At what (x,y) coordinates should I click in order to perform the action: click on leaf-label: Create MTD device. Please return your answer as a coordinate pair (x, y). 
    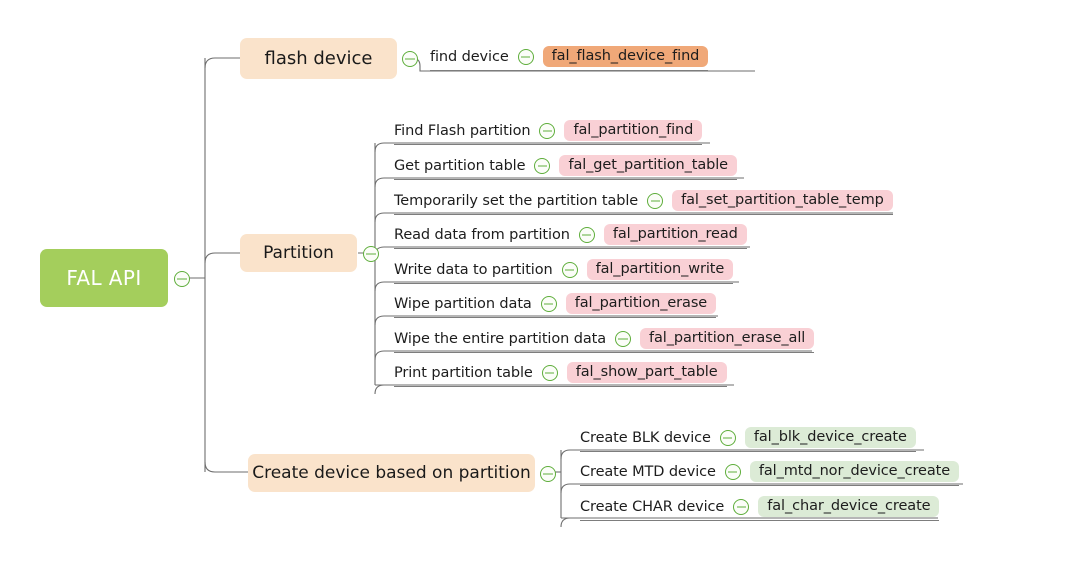
    Looking at the image, I should click on (648, 471).